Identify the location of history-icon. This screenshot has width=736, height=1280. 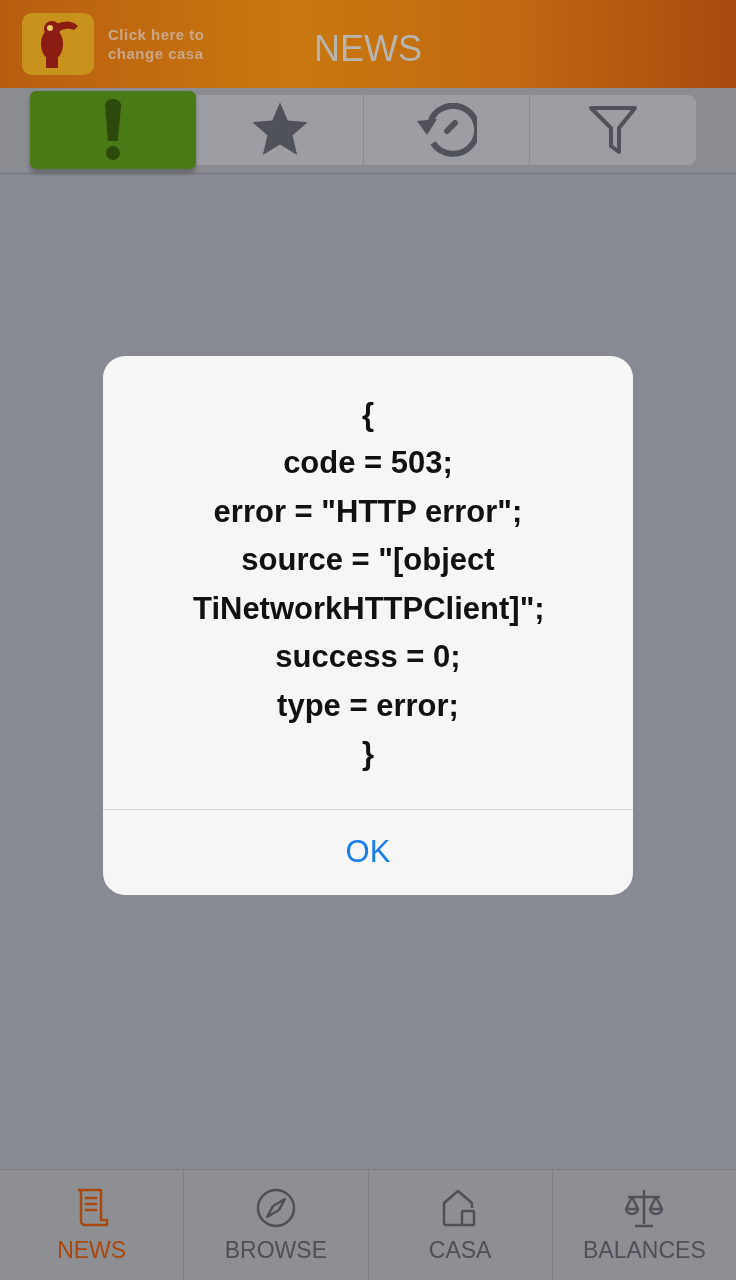
(446, 130).